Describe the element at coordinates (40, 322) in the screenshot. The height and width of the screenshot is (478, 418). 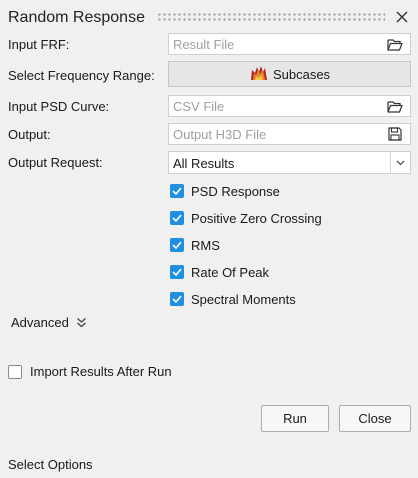
I see `advanced-label: Advanced` at that location.